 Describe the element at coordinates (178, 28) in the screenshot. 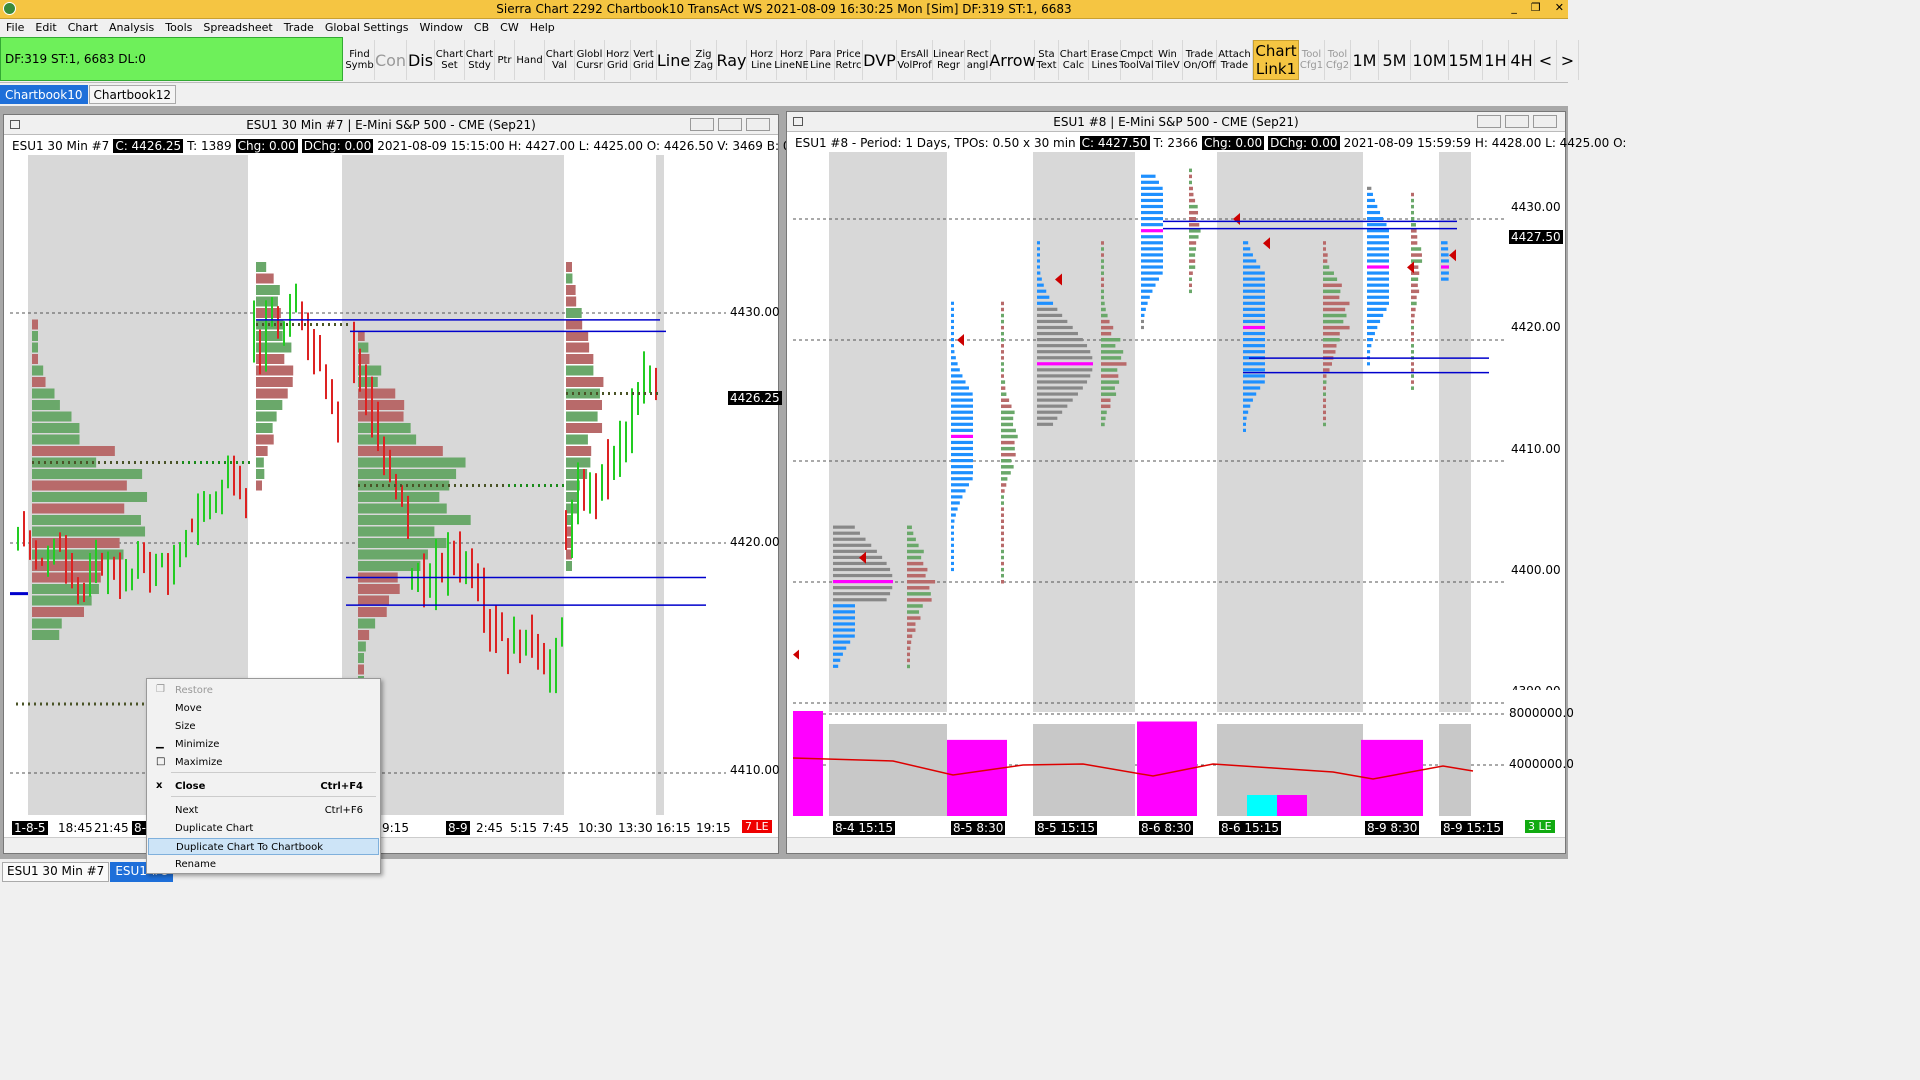

I see `menu-item-tools: Tools` at that location.